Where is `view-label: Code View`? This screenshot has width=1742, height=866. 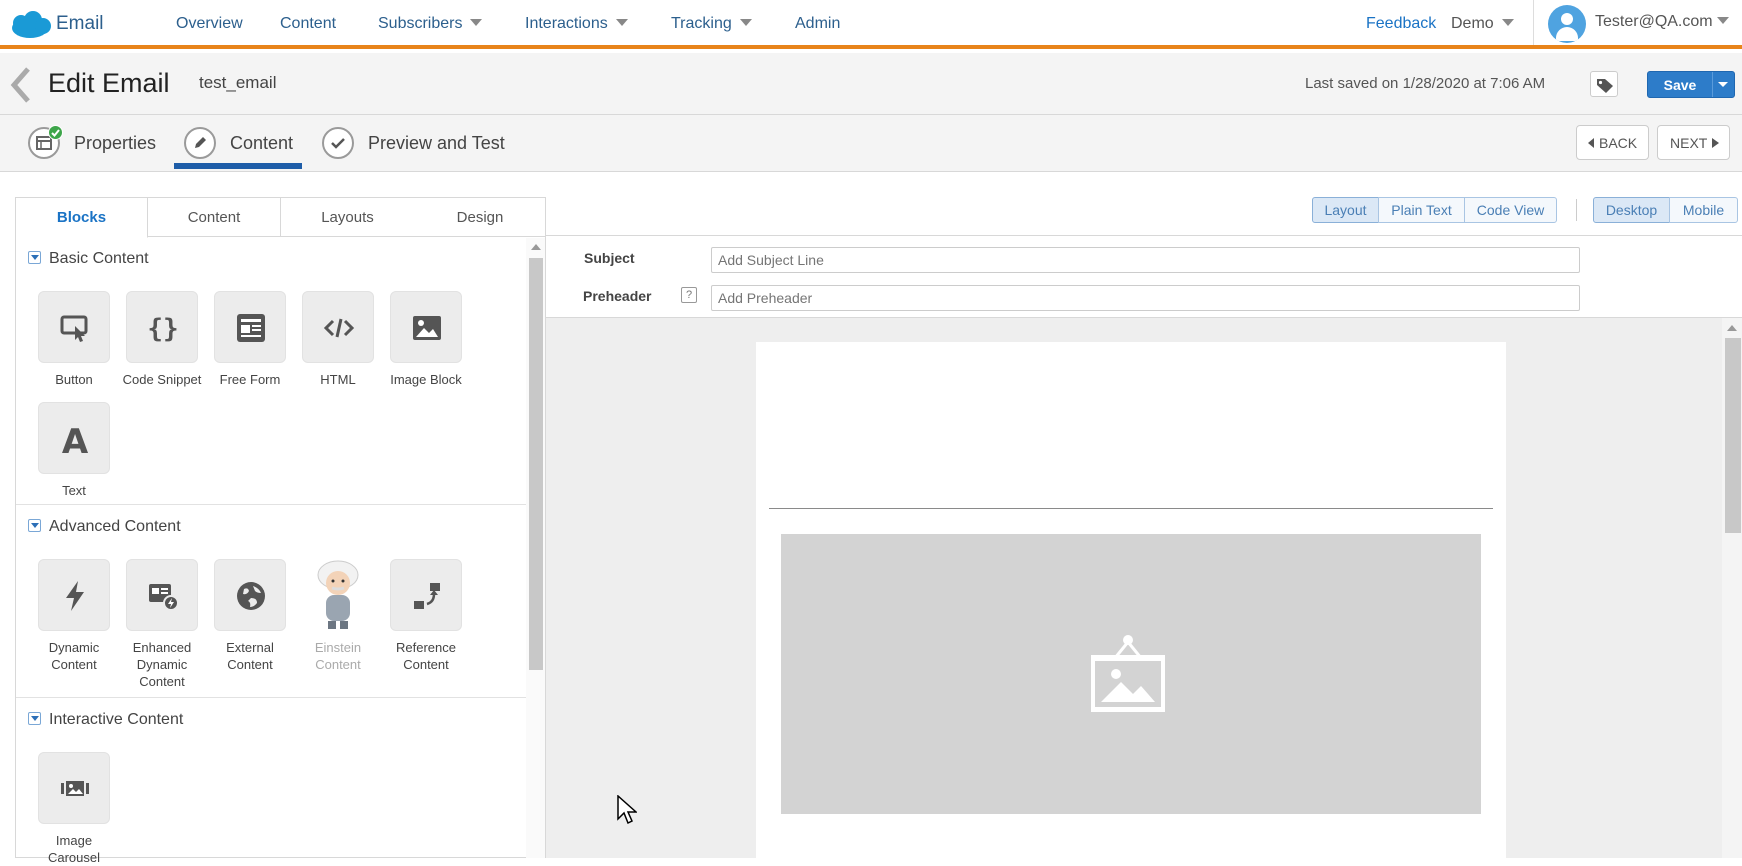 view-label: Code View is located at coordinates (1510, 210).